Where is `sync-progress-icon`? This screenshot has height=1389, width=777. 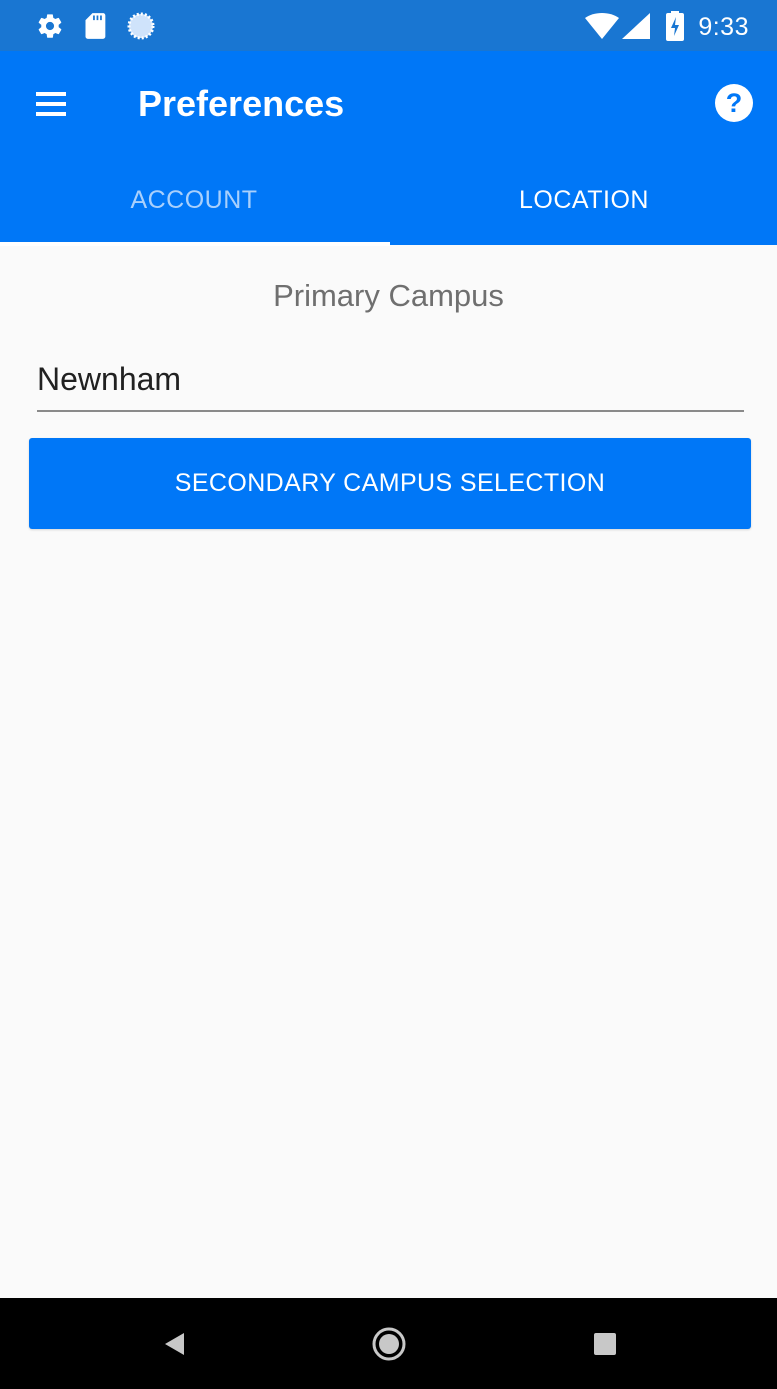 sync-progress-icon is located at coordinates (141, 28).